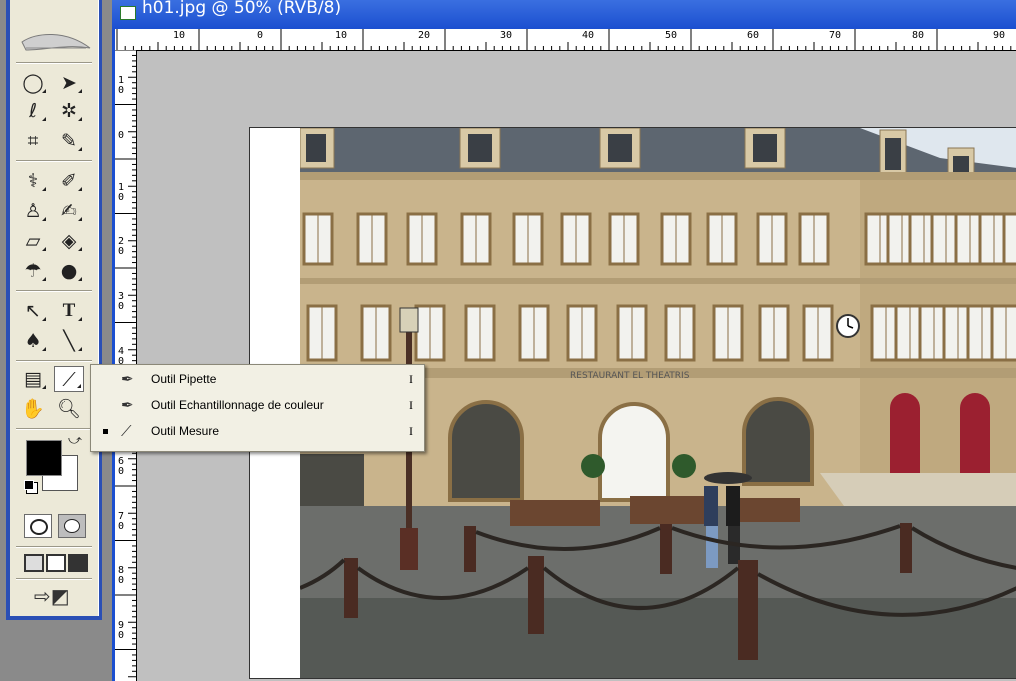  Describe the element at coordinates (128, 13) in the screenshot. I see `document-icon` at that location.